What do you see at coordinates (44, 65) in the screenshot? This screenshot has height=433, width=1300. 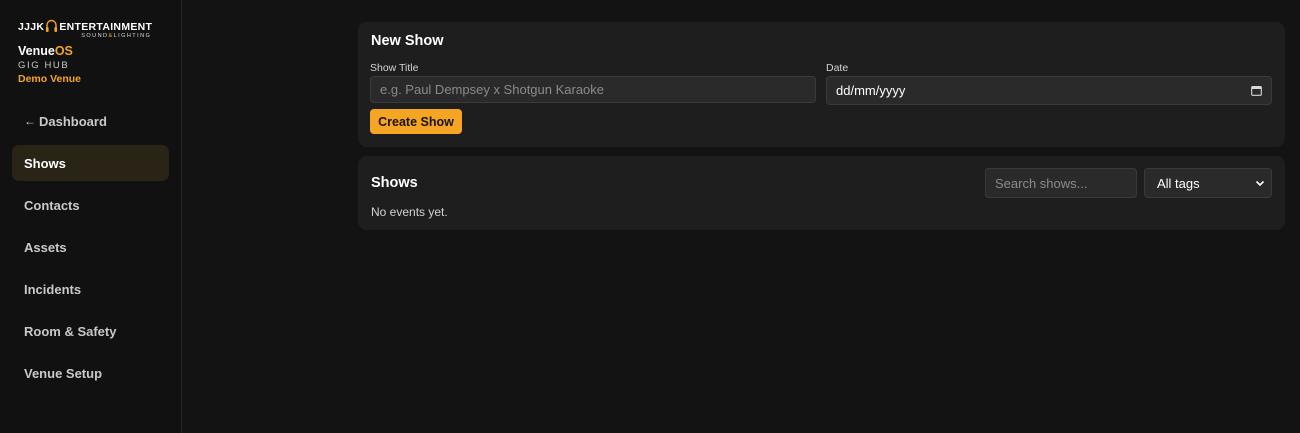 I see `app-subtitle: GIG HUB` at bounding box center [44, 65].